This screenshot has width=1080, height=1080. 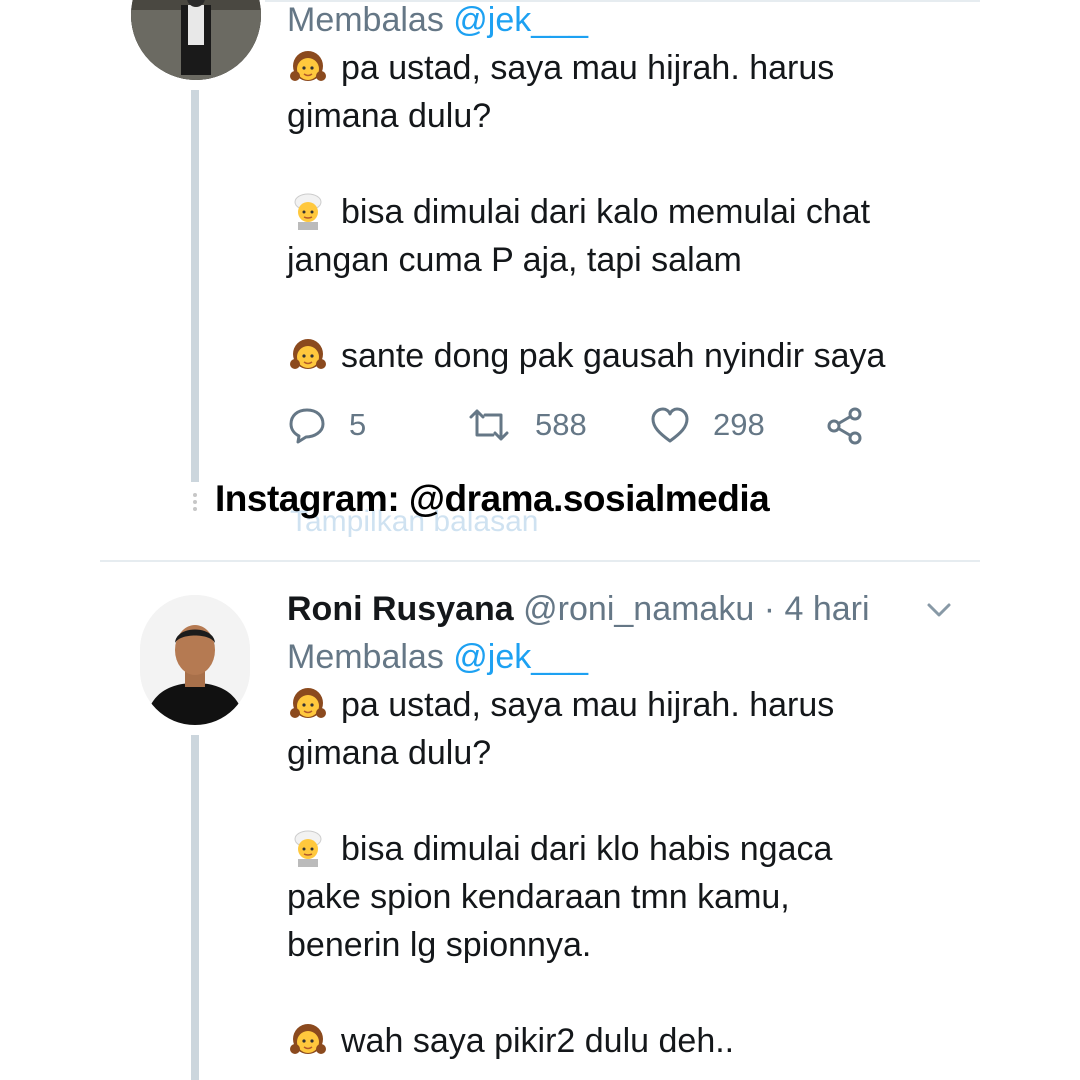 I want to click on tweet-line: sante dong pak gausah nyindir saya, so click(x=627, y=356).